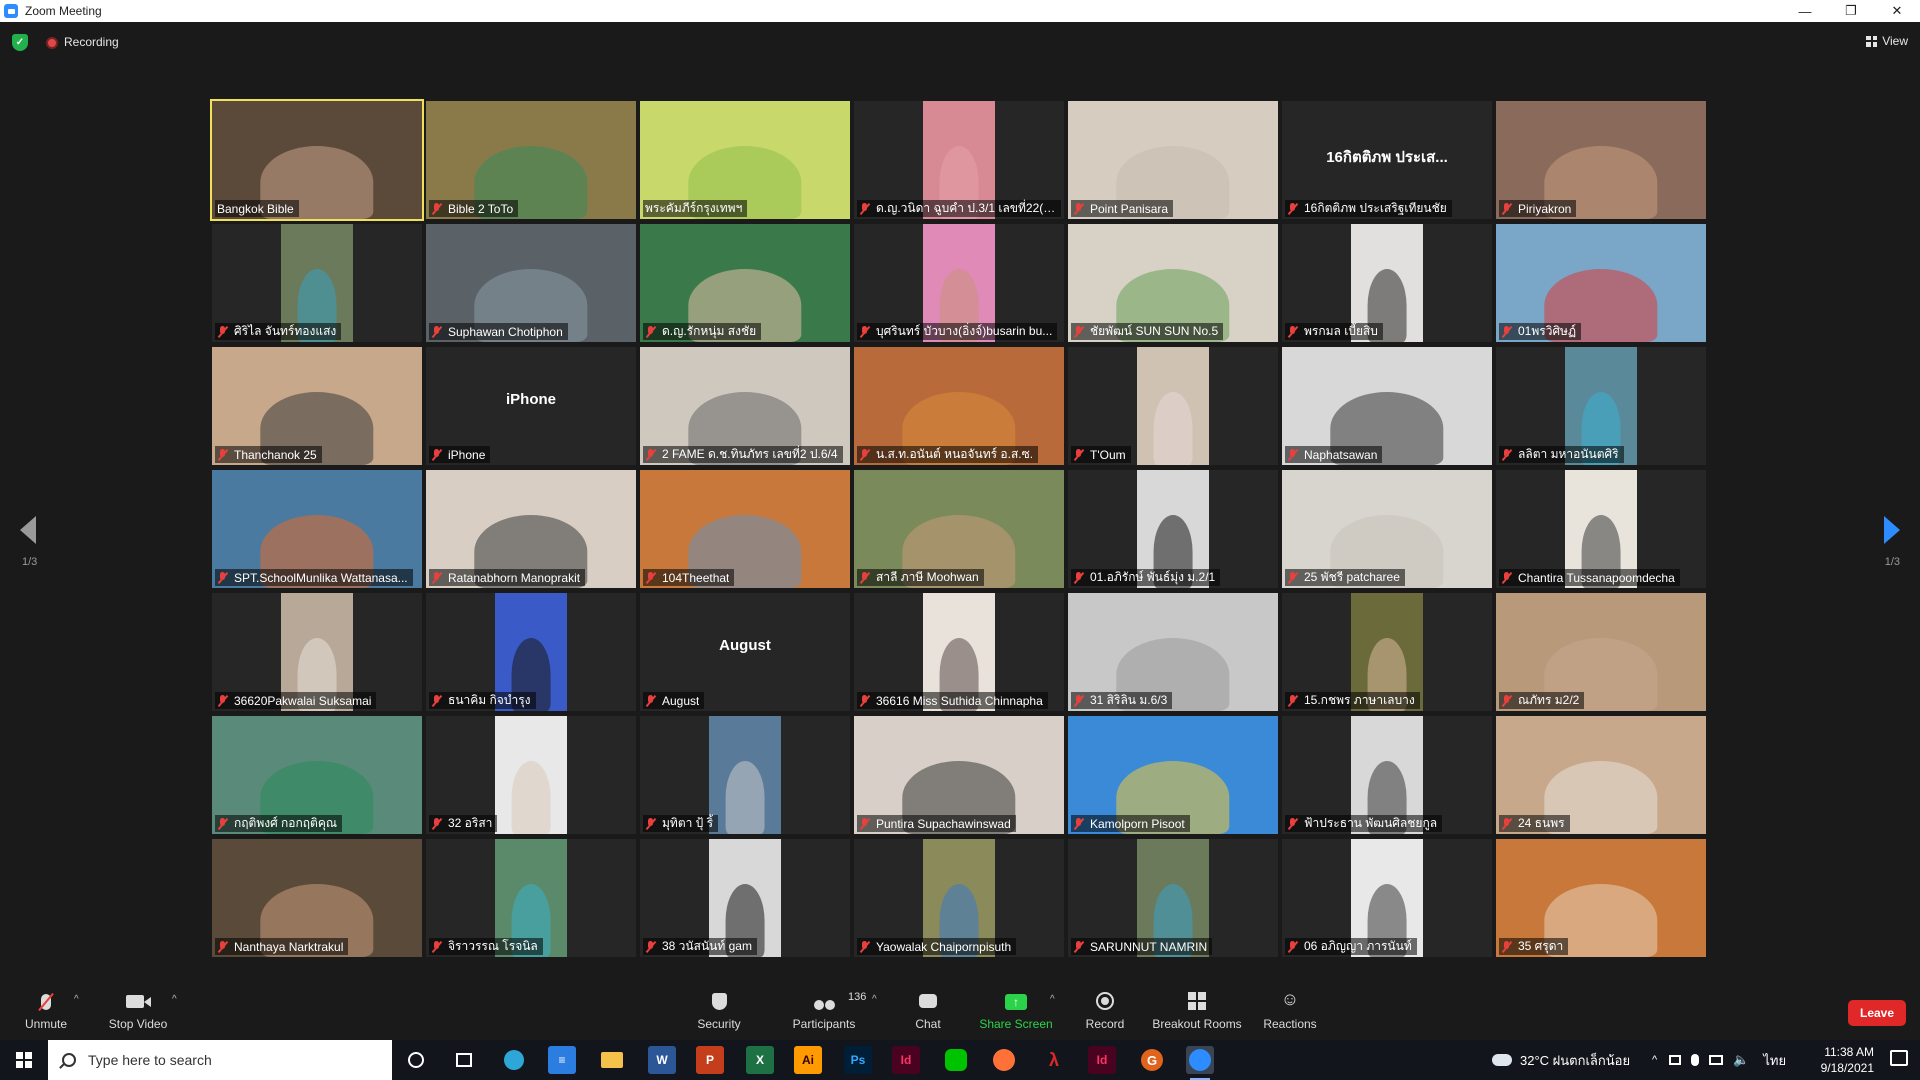  What do you see at coordinates (174, 999) in the screenshot?
I see `video-options-chevron-icon: ^` at bounding box center [174, 999].